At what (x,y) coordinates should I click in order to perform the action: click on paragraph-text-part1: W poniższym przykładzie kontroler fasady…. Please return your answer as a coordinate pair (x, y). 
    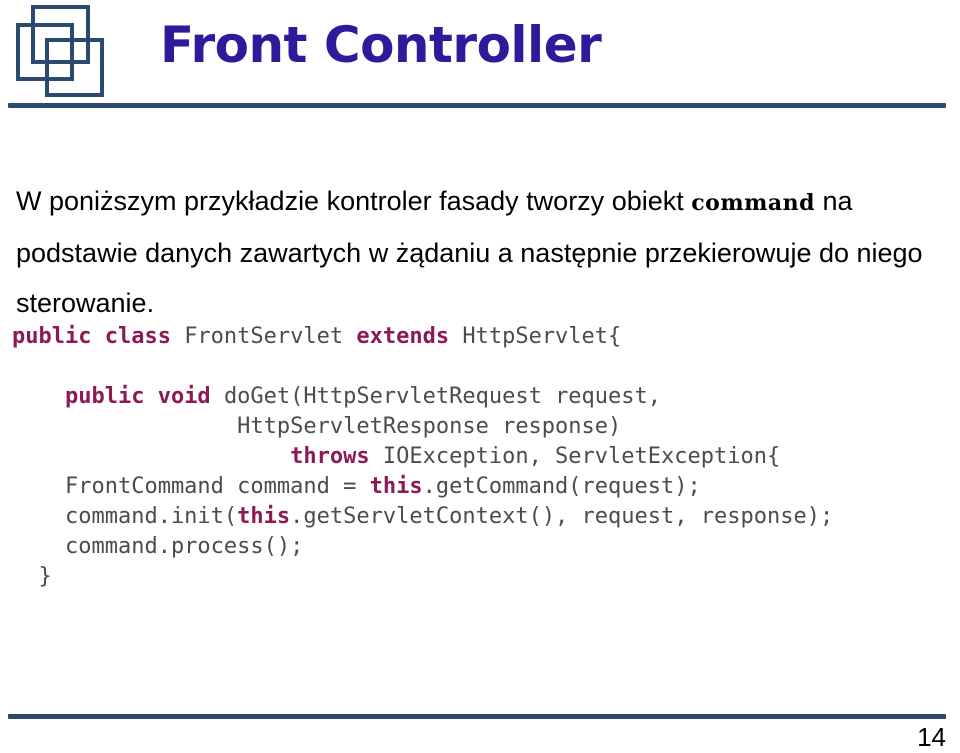
    Looking at the image, I should click on (354, 201).